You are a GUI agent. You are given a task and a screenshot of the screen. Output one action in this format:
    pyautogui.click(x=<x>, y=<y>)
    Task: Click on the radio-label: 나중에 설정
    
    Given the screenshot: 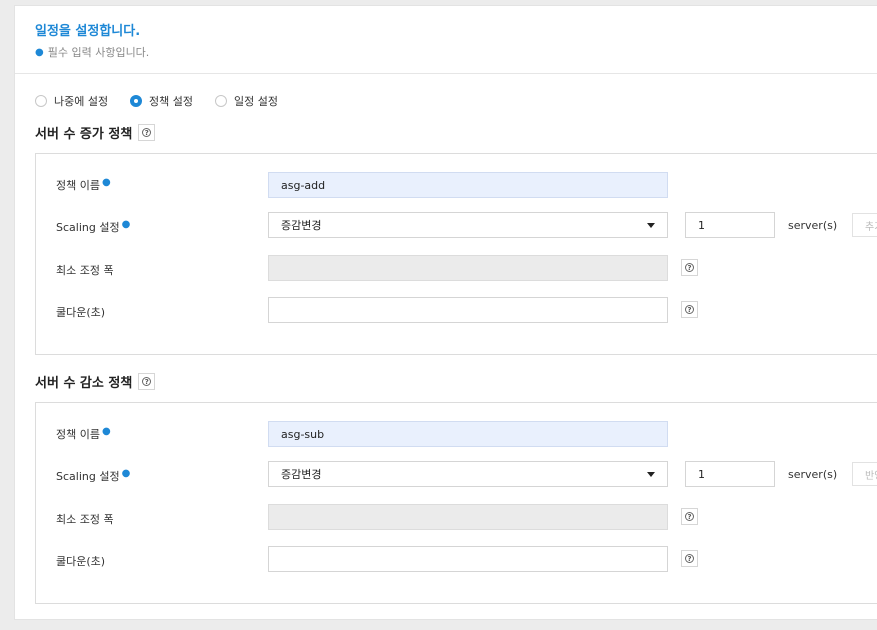 What is the action you would take?
    pyautogui.click(x=81, y=101)
    